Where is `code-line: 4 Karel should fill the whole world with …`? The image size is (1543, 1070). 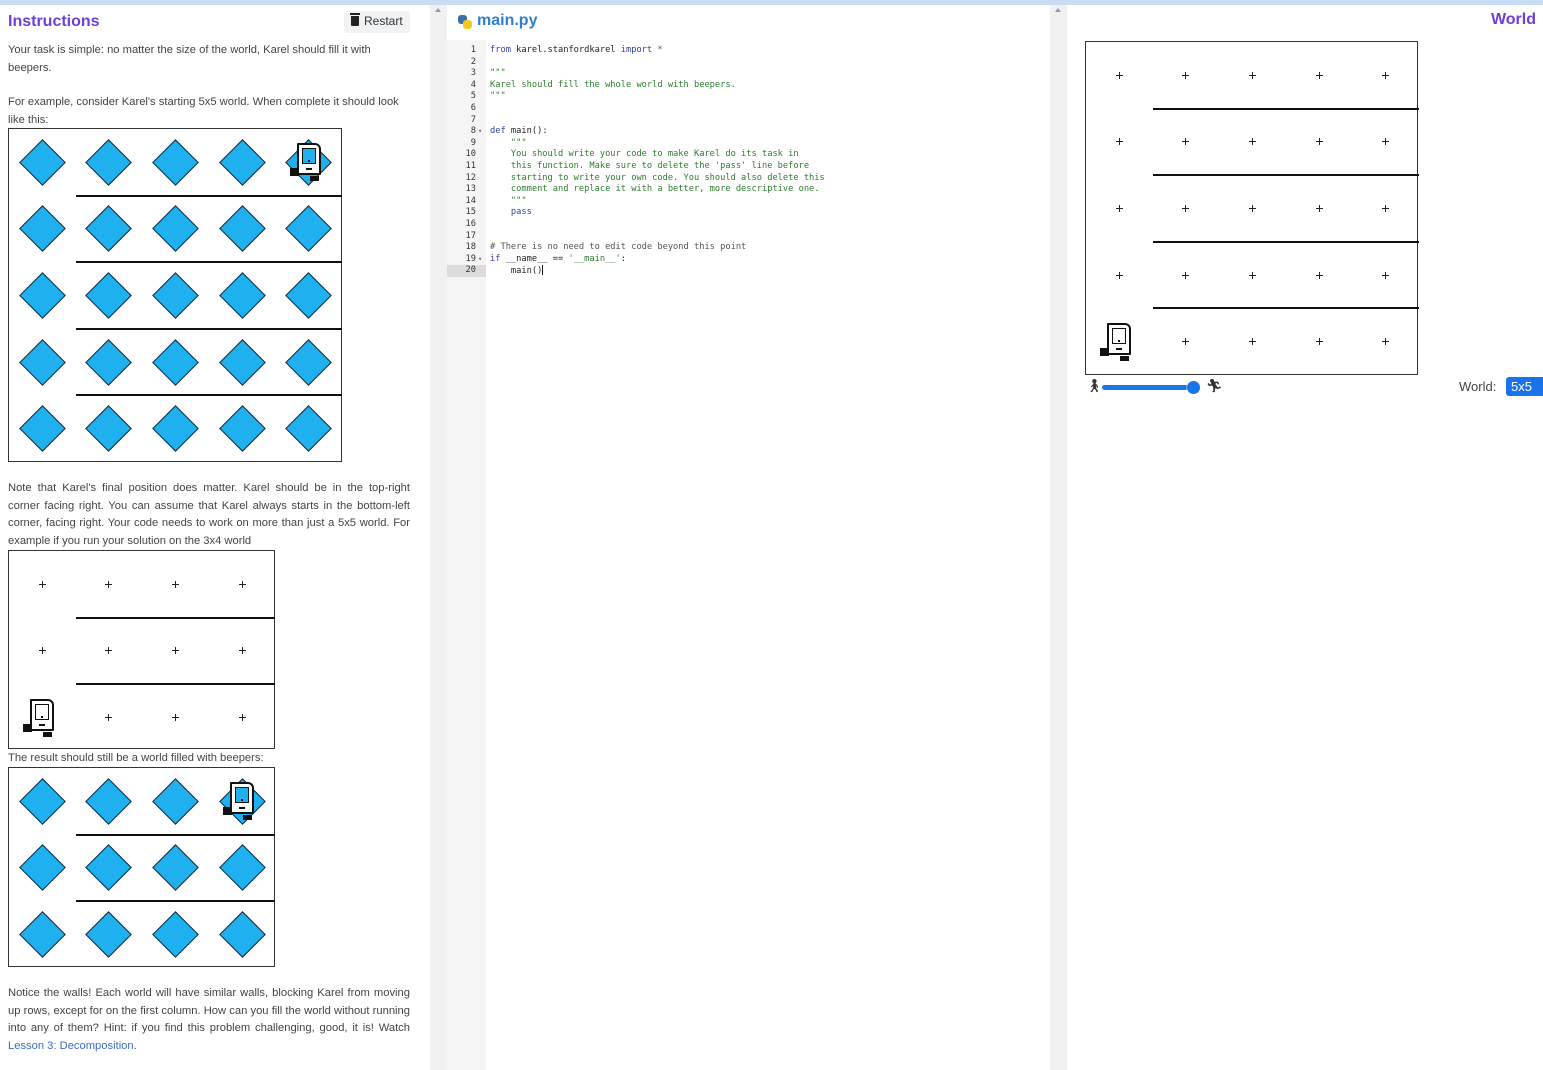 code-line: 4 Karel should fill the whole world with … is located at coordinates (647, 86).